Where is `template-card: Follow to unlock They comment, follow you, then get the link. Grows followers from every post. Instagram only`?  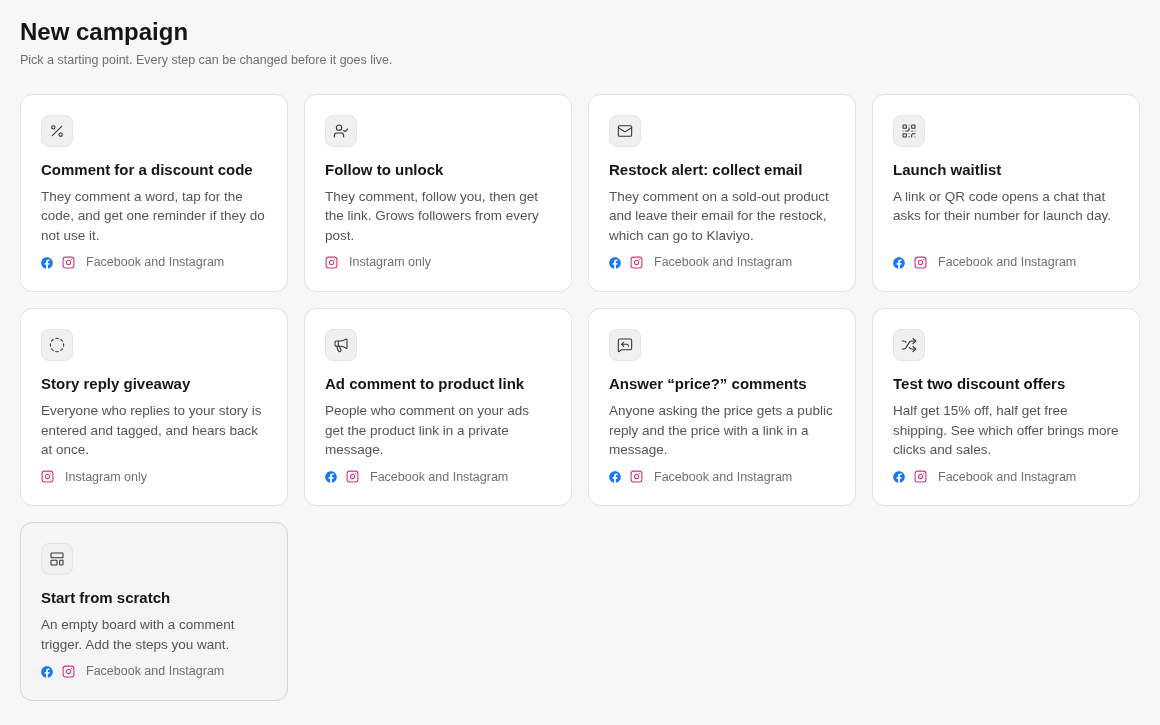 template-card: Follow to unlock They comment, follow you, then get the link. Grows followers from every post. Instagram only is located at coordinates (438, 192).